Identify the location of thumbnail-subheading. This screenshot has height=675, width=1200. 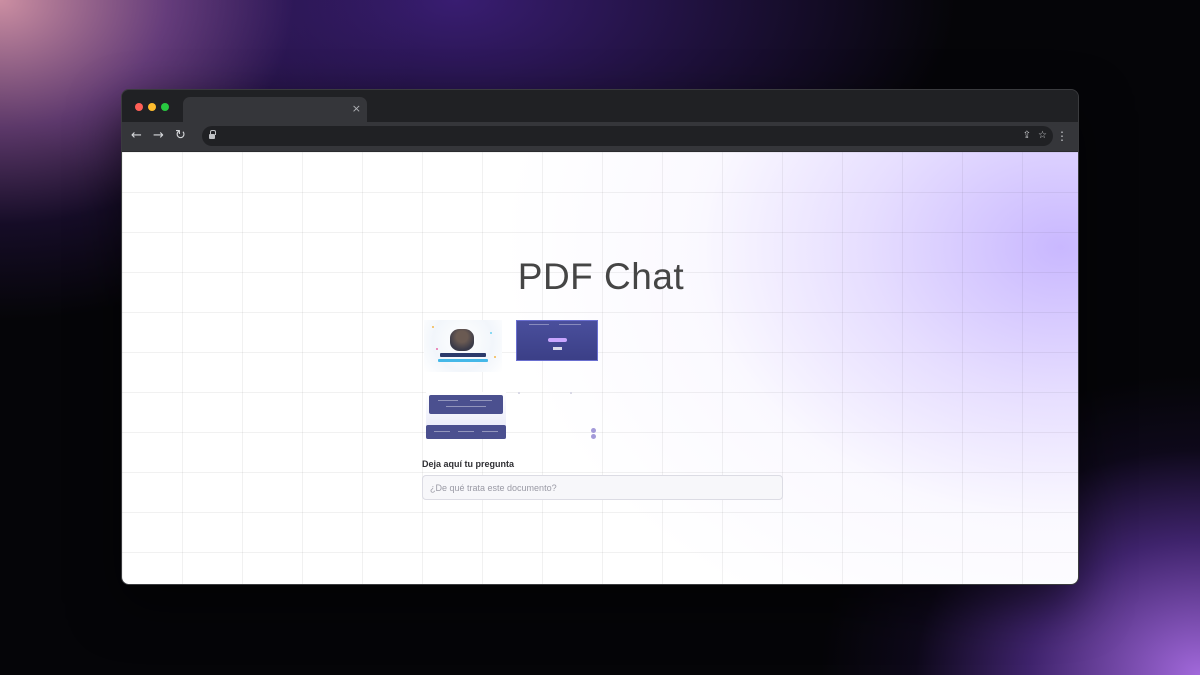
(463, 360).